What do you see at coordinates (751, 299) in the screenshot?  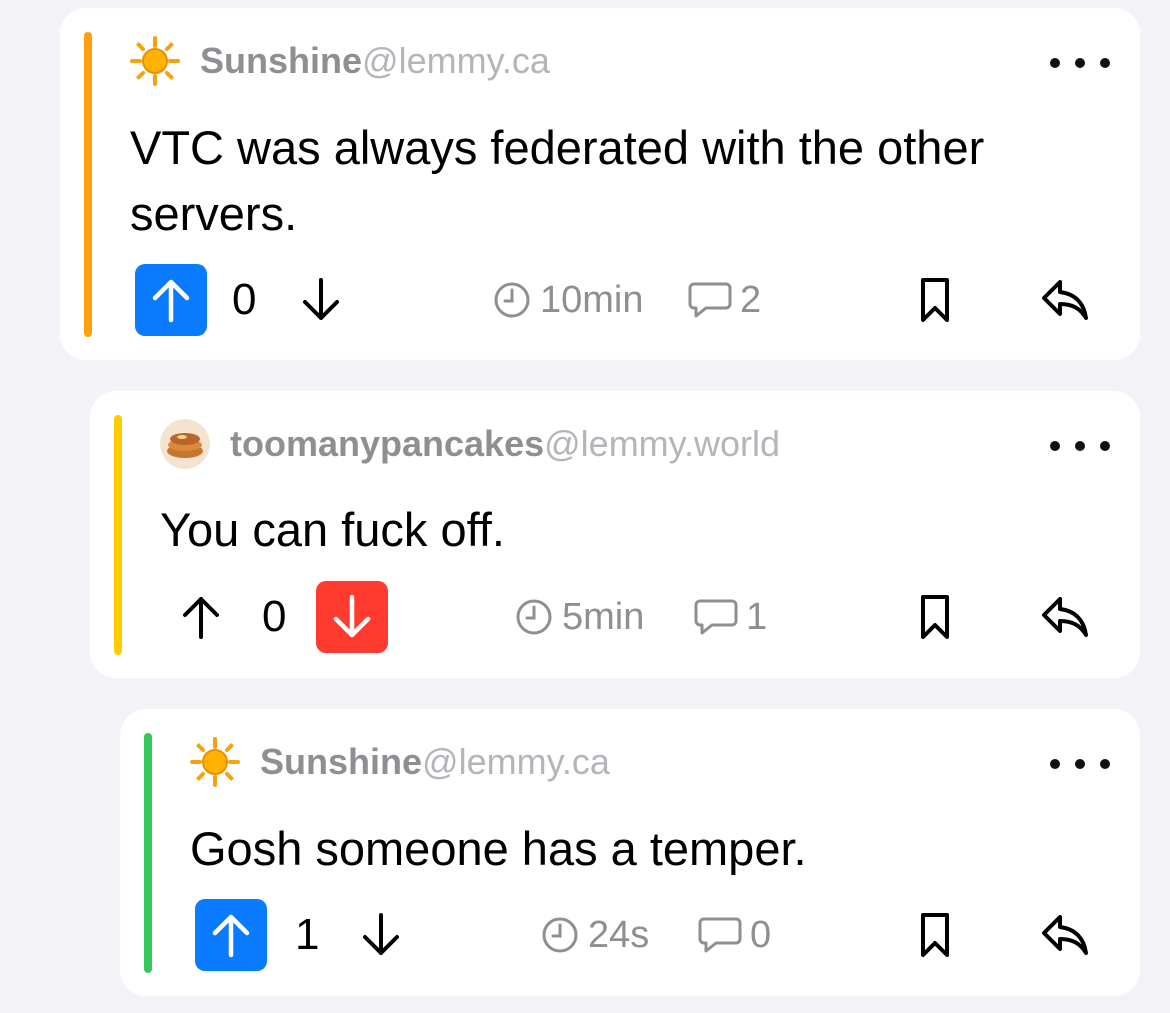 I see `reply-count-label: 2` at bounding box center [751, 299].